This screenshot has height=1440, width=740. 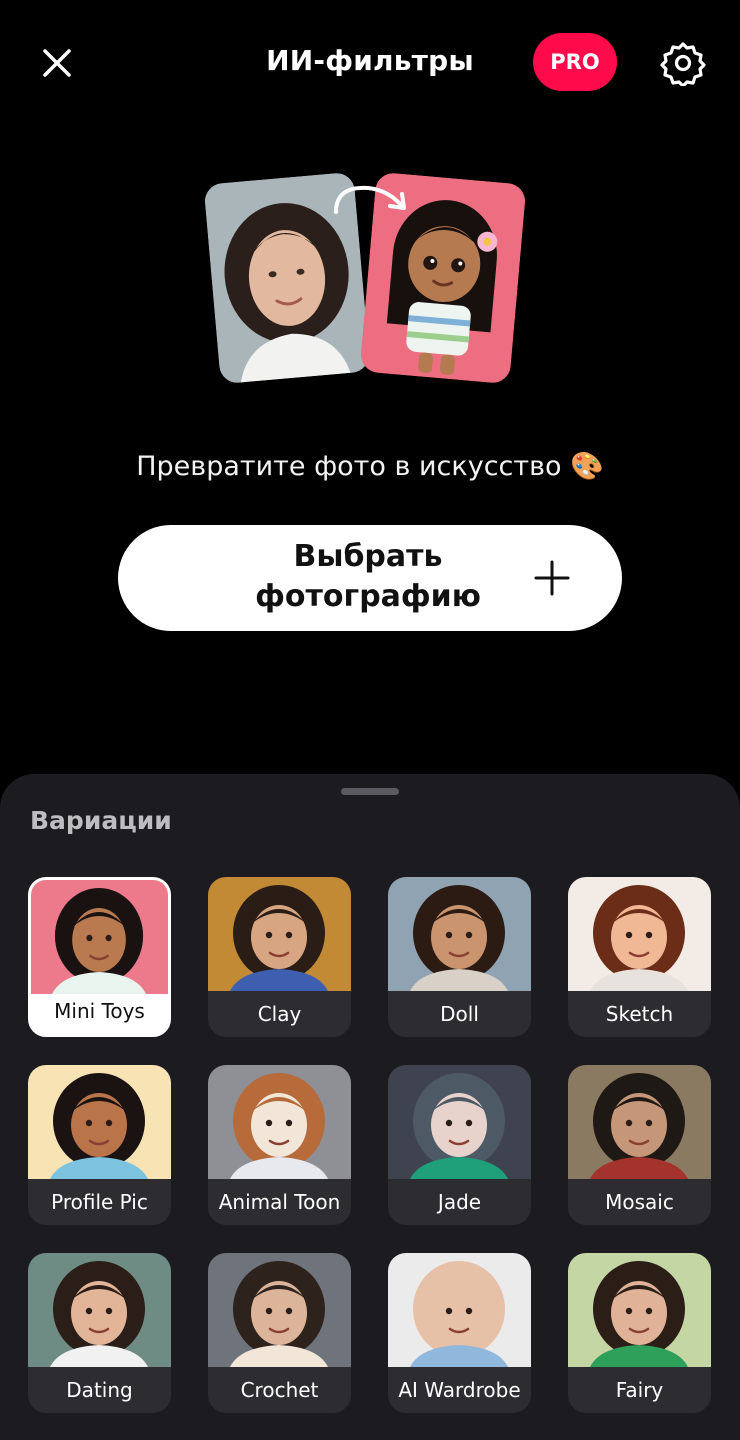 What do you see at coordinates (459, 1202) in the screenshot?
I see `variation-label: Jade` at bounding box center [459, 1202].